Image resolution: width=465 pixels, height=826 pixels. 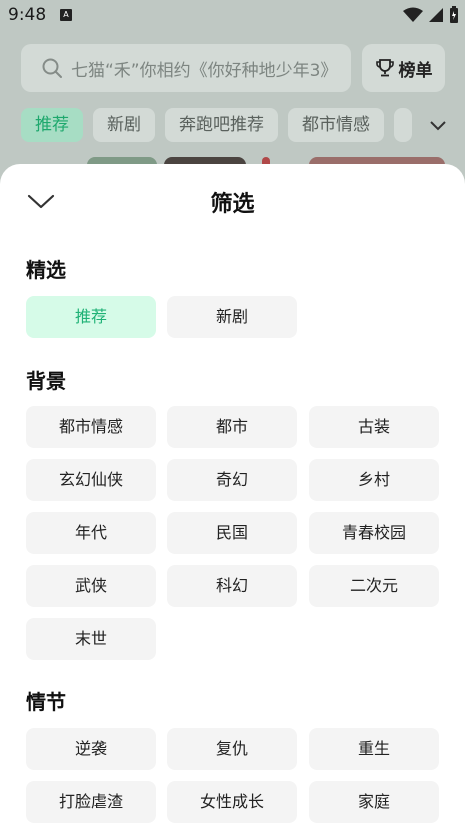 What do you see at coordinates (124, 125) in the screenshot?
I see `tab-new: 新剧` at bounding box center [124, 125].